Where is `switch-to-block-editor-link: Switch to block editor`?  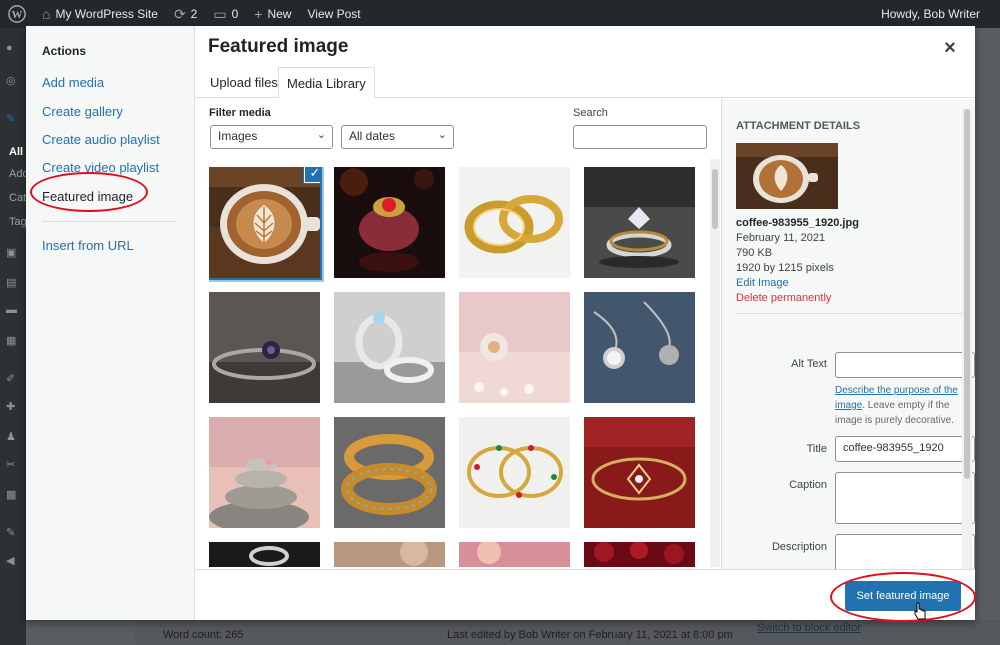
switch-to-block-editor-link: Switch to block editor is located at coordinates (809, 628).